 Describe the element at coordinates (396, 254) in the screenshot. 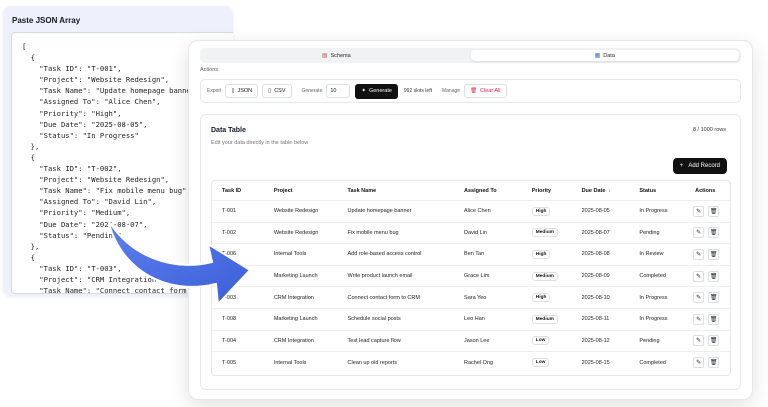

I see `cell-task-name: Add role-based access control` at that location.